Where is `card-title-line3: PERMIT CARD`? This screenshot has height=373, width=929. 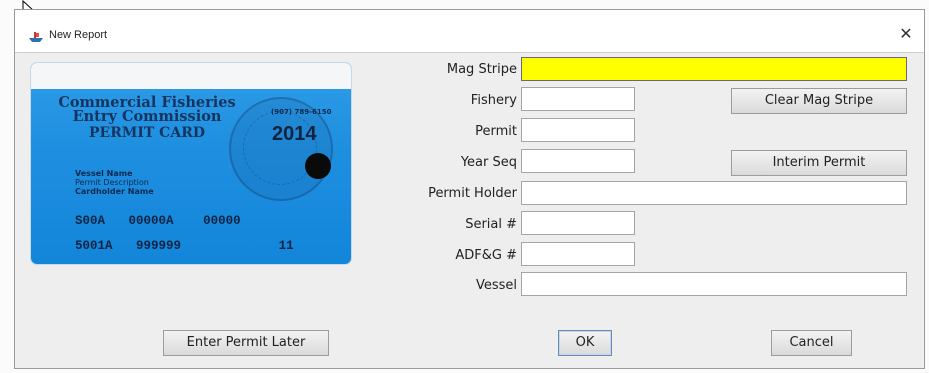 card-title-line3: PERMIT CARD is located at coordinates (147, 133).